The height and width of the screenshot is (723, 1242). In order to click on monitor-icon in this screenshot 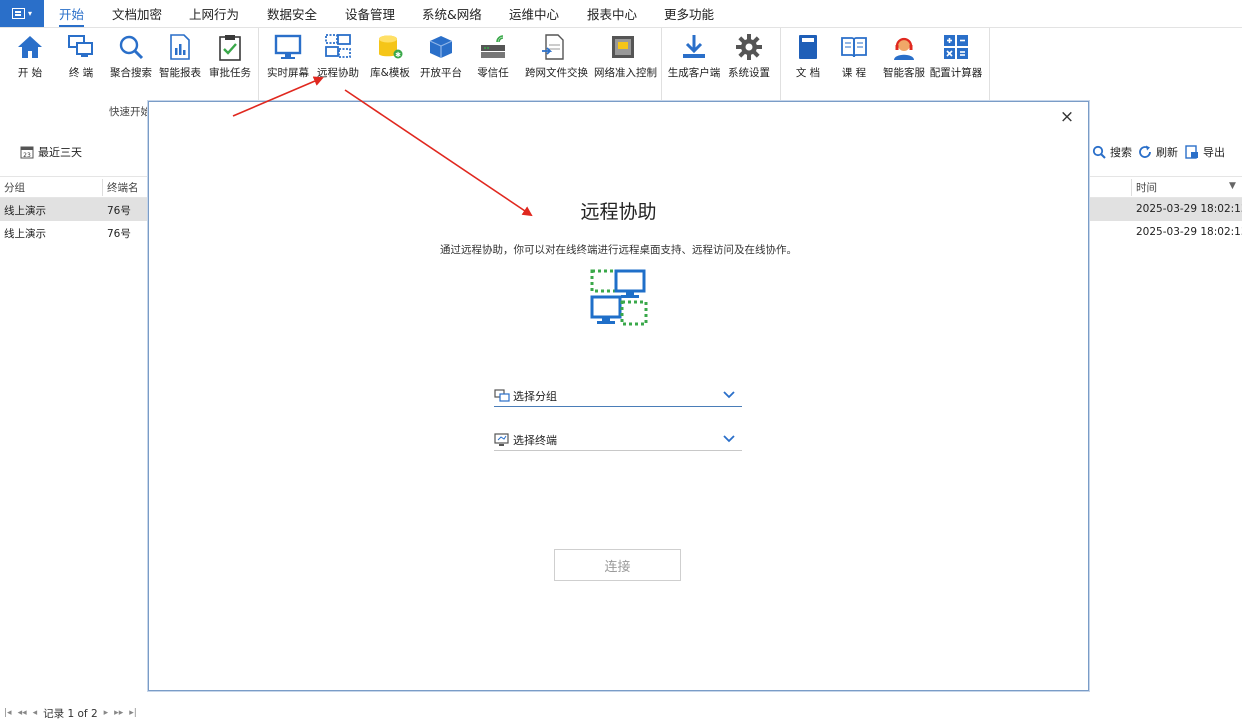, I will do `click(288, 47)`.